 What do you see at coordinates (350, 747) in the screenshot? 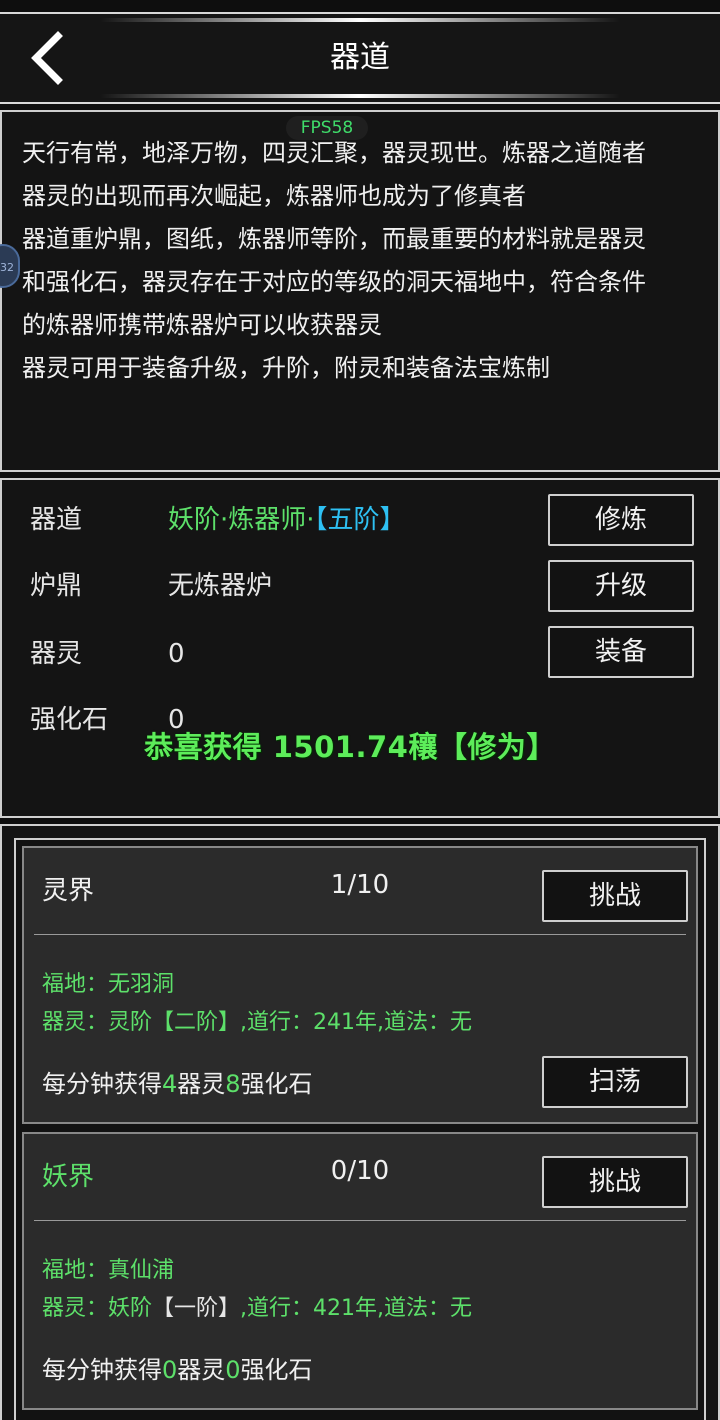
I see `reward-toast: 恭喜获得 1501.74穰【修为】` at bounding box center [350, 747].